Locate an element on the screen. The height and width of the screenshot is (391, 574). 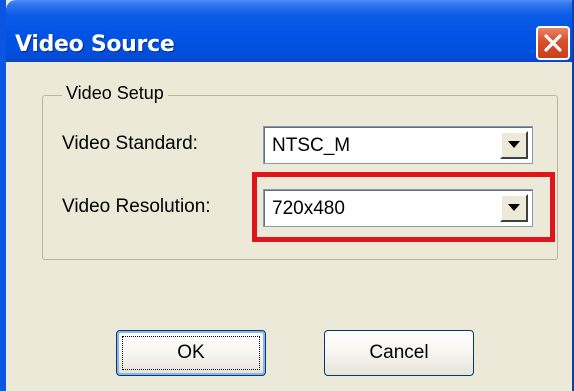
ok-button: OK is located at coordinates (191, 353).